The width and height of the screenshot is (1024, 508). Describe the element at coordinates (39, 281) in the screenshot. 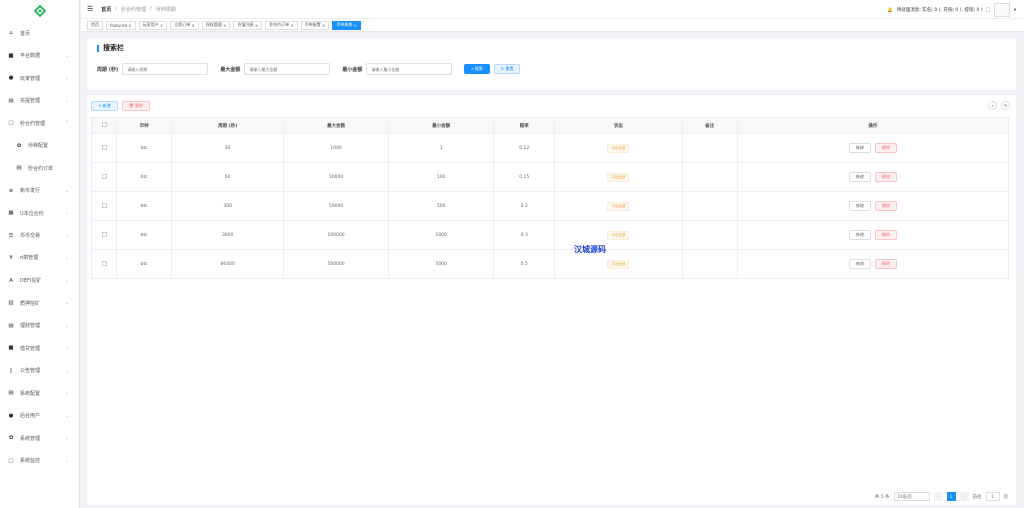

I see `sidebar-item: A DEFI挖矿 ⌄` at that location.